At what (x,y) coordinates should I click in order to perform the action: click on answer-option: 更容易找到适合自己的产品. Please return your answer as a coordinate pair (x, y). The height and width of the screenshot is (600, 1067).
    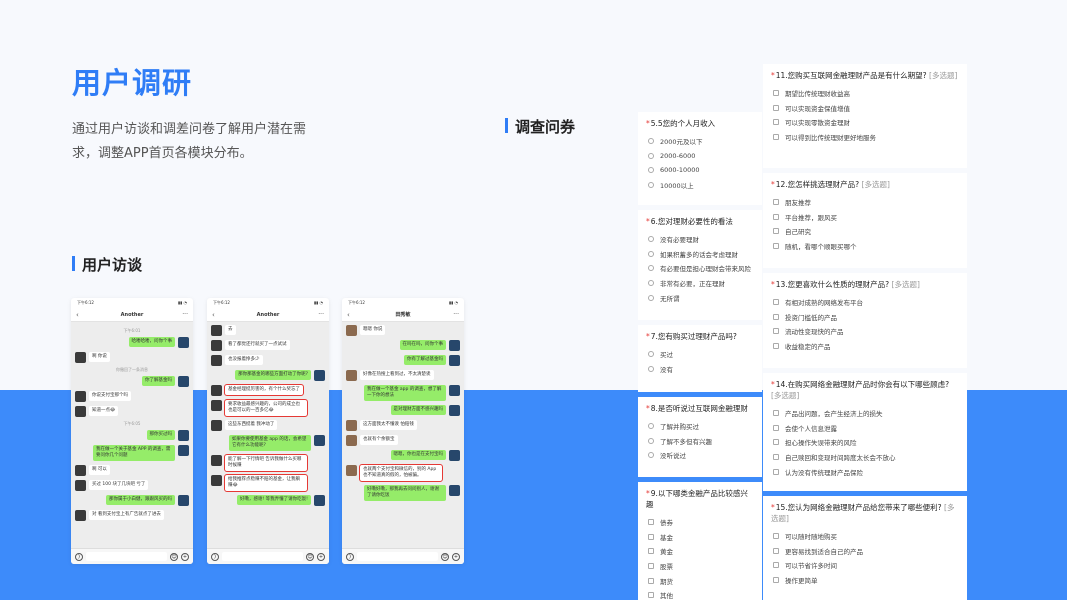
    Looking at the image, I should click on (865, 551).